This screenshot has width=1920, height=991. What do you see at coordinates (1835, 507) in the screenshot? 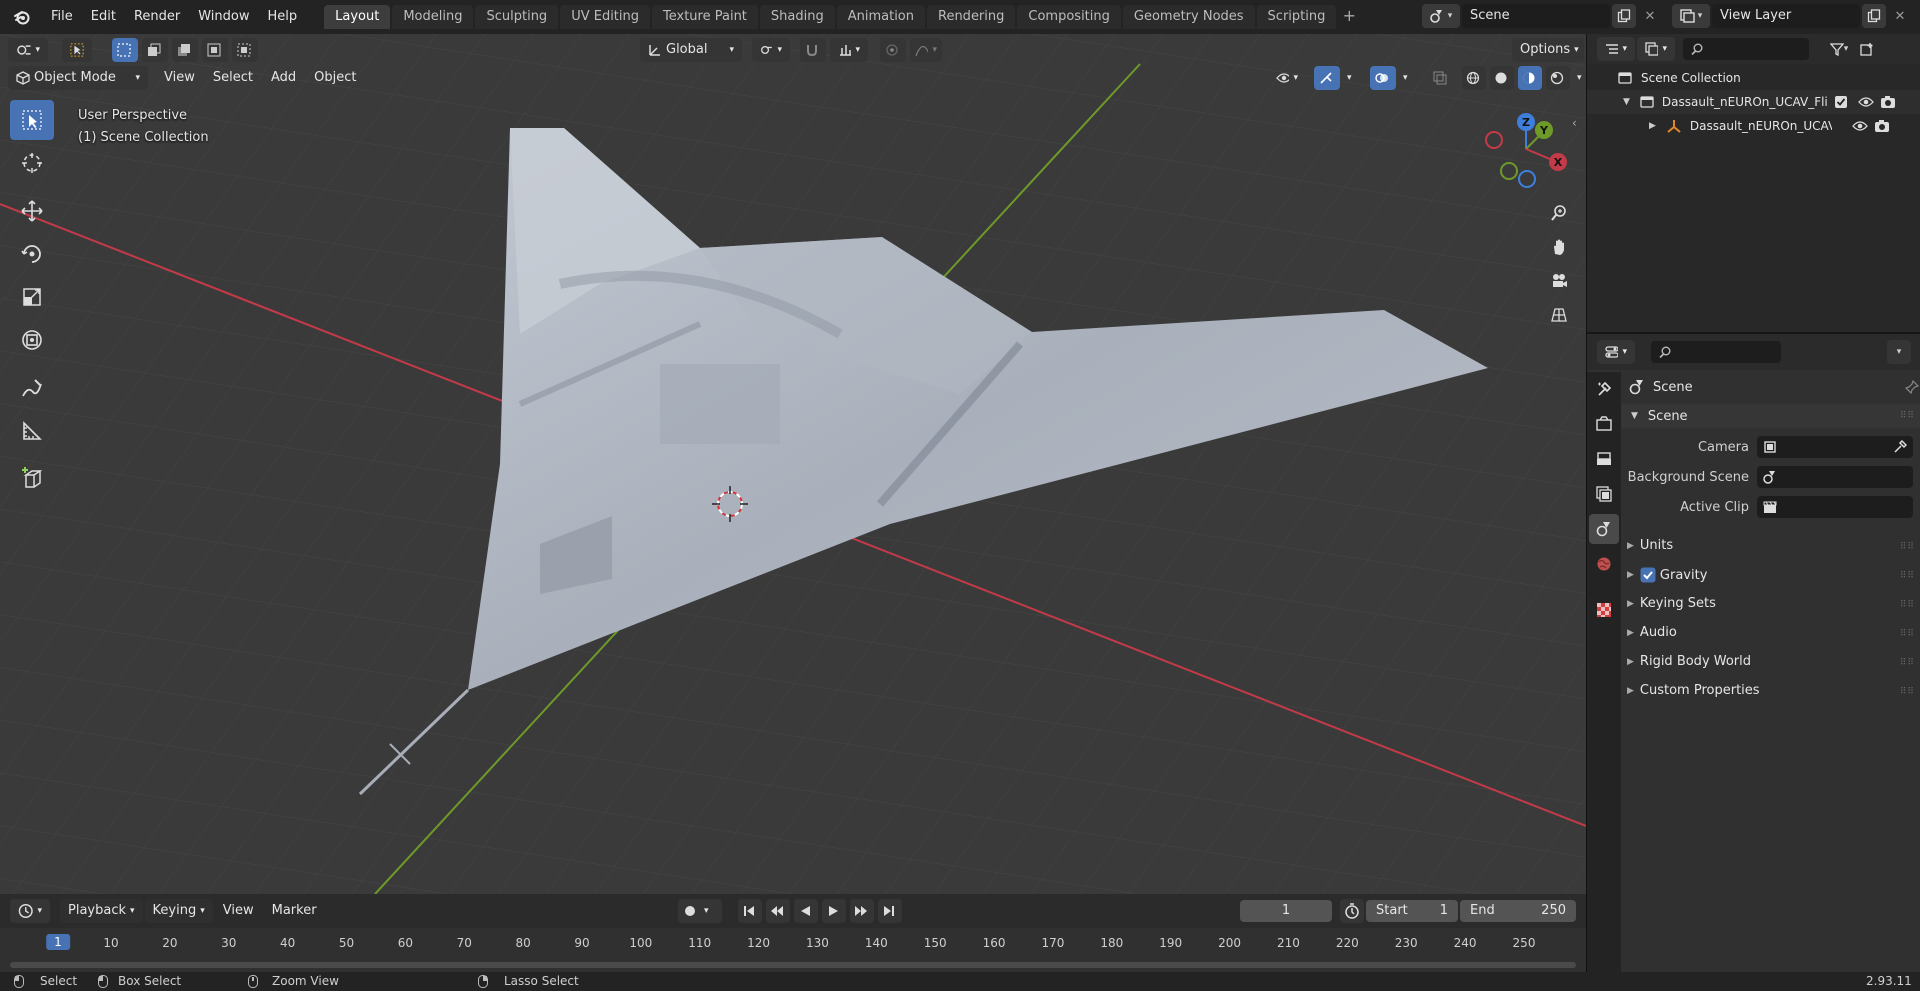
I see `active-clip-field` at bounding box center [1835, 507].